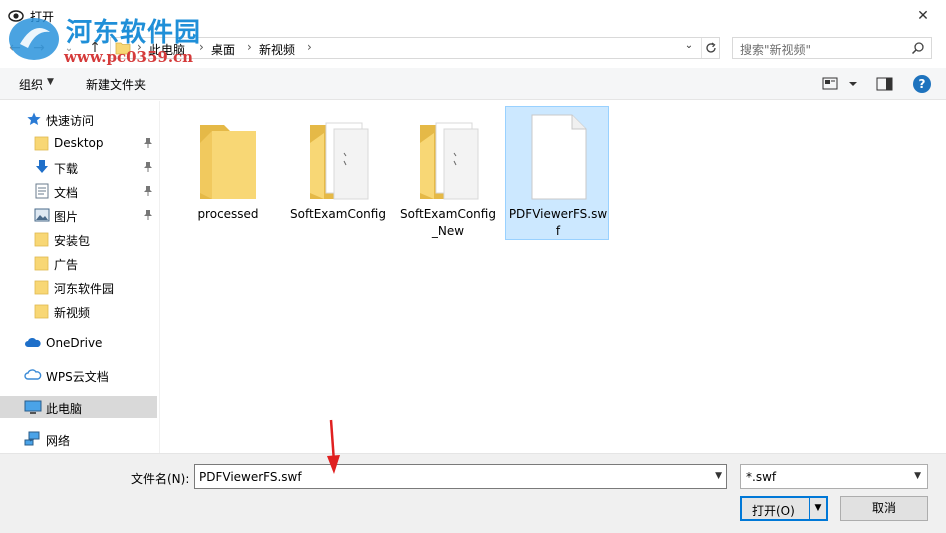 The image size is (946, 533). Describe the element at coordinates (66, 217) in the screenshot. I see `sidebar-item-label: 图片` at that location.